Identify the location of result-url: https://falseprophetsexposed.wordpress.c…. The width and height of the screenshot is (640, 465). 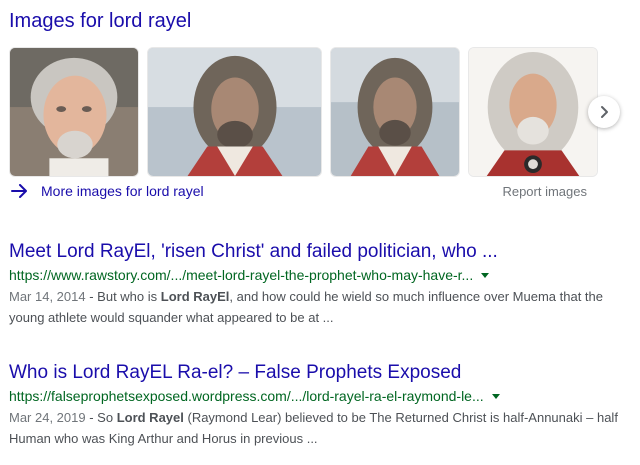
(321, 396).